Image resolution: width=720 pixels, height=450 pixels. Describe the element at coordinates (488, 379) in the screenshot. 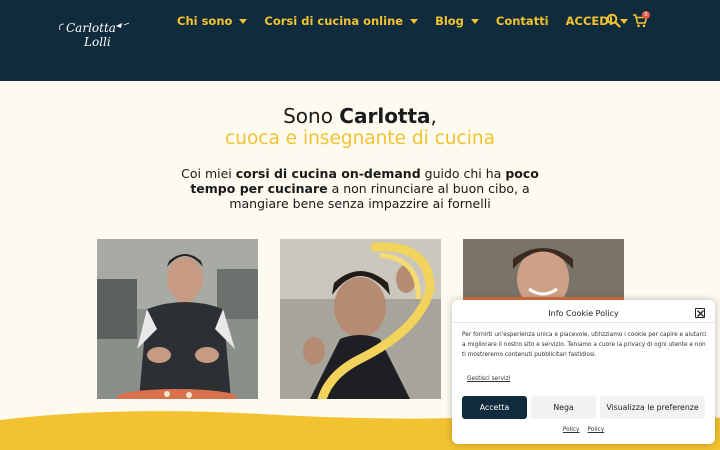

I see `manage-services-link: Gestisci servizi` at that location.